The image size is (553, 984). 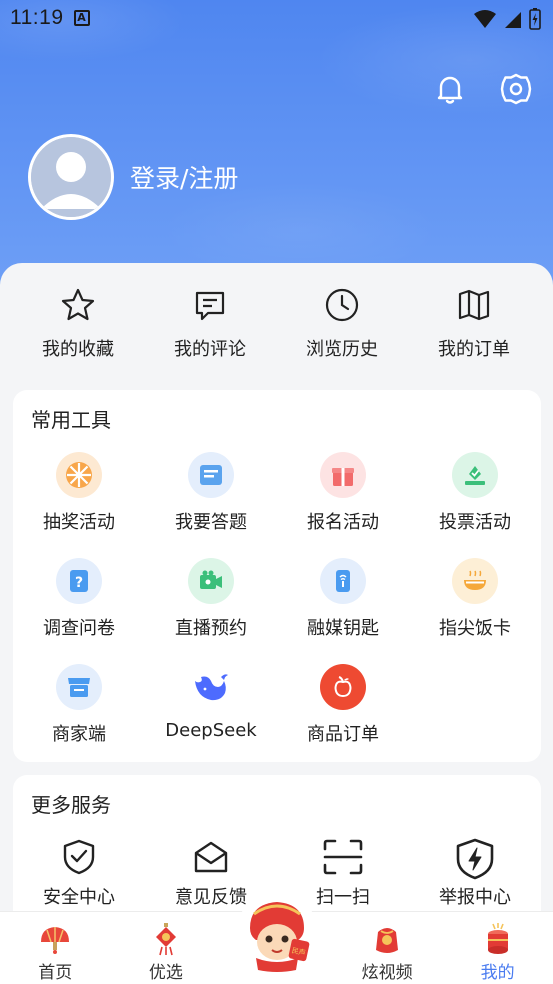 I want to click on center-mascot-button: 民声, so click(x=277, y=933).